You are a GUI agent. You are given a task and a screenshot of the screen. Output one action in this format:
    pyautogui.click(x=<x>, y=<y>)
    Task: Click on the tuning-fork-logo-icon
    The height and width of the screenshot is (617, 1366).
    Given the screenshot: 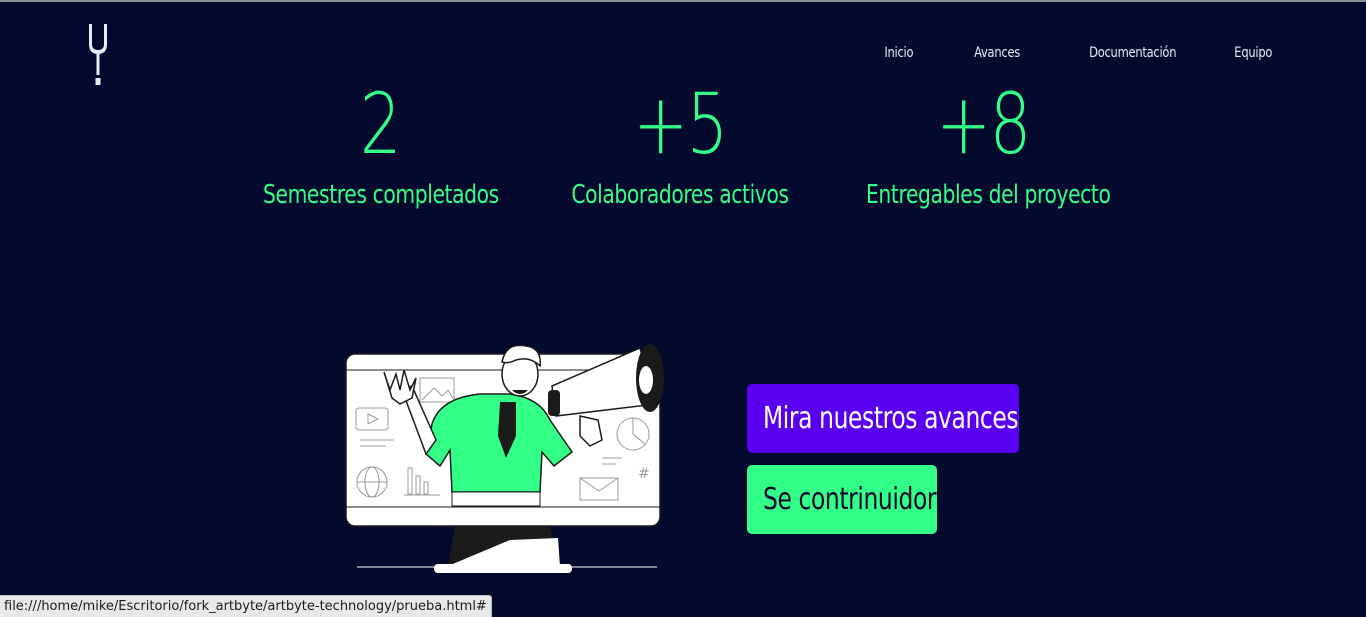 What is the action you would take?
    pyautogui.click(x=98, y=54)
    